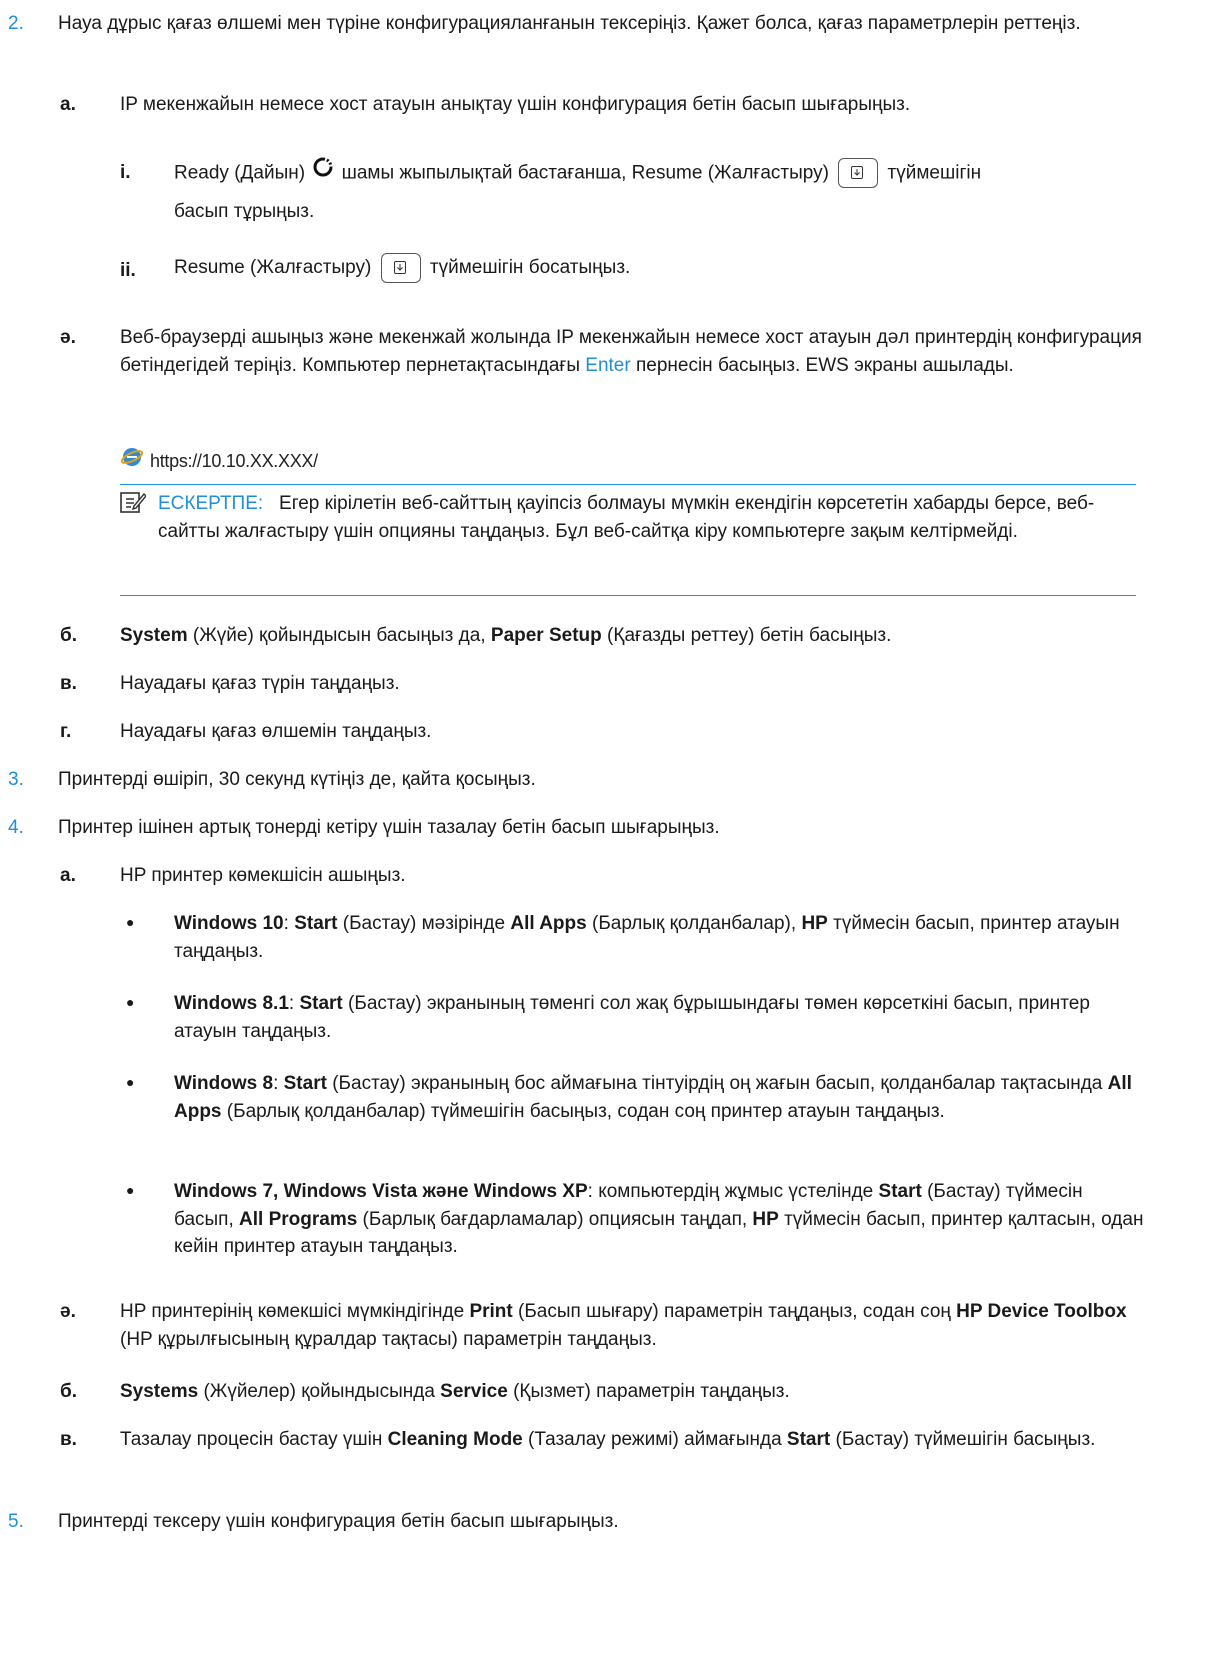 This screenshot has height=1666, width=1206. What do you see at coordinates (323, 173) in the screenshot?
I see `ready-light-icon` at bounding box center [323, 173].